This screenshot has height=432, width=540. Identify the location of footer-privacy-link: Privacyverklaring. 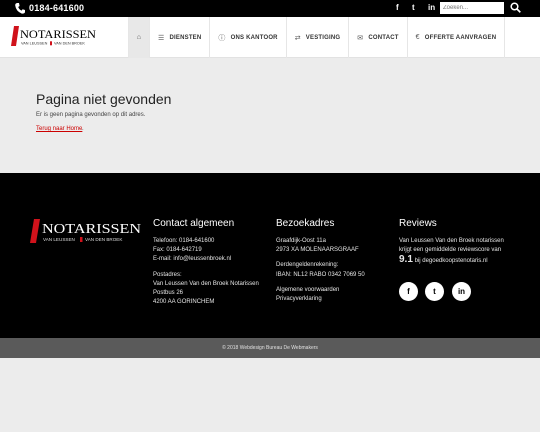
(320, 299).